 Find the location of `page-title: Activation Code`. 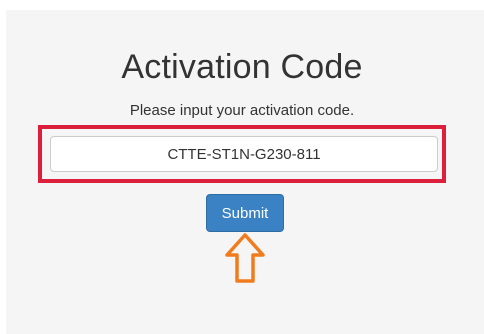

page-title: Activation Code is located at coordinates (242, 67).